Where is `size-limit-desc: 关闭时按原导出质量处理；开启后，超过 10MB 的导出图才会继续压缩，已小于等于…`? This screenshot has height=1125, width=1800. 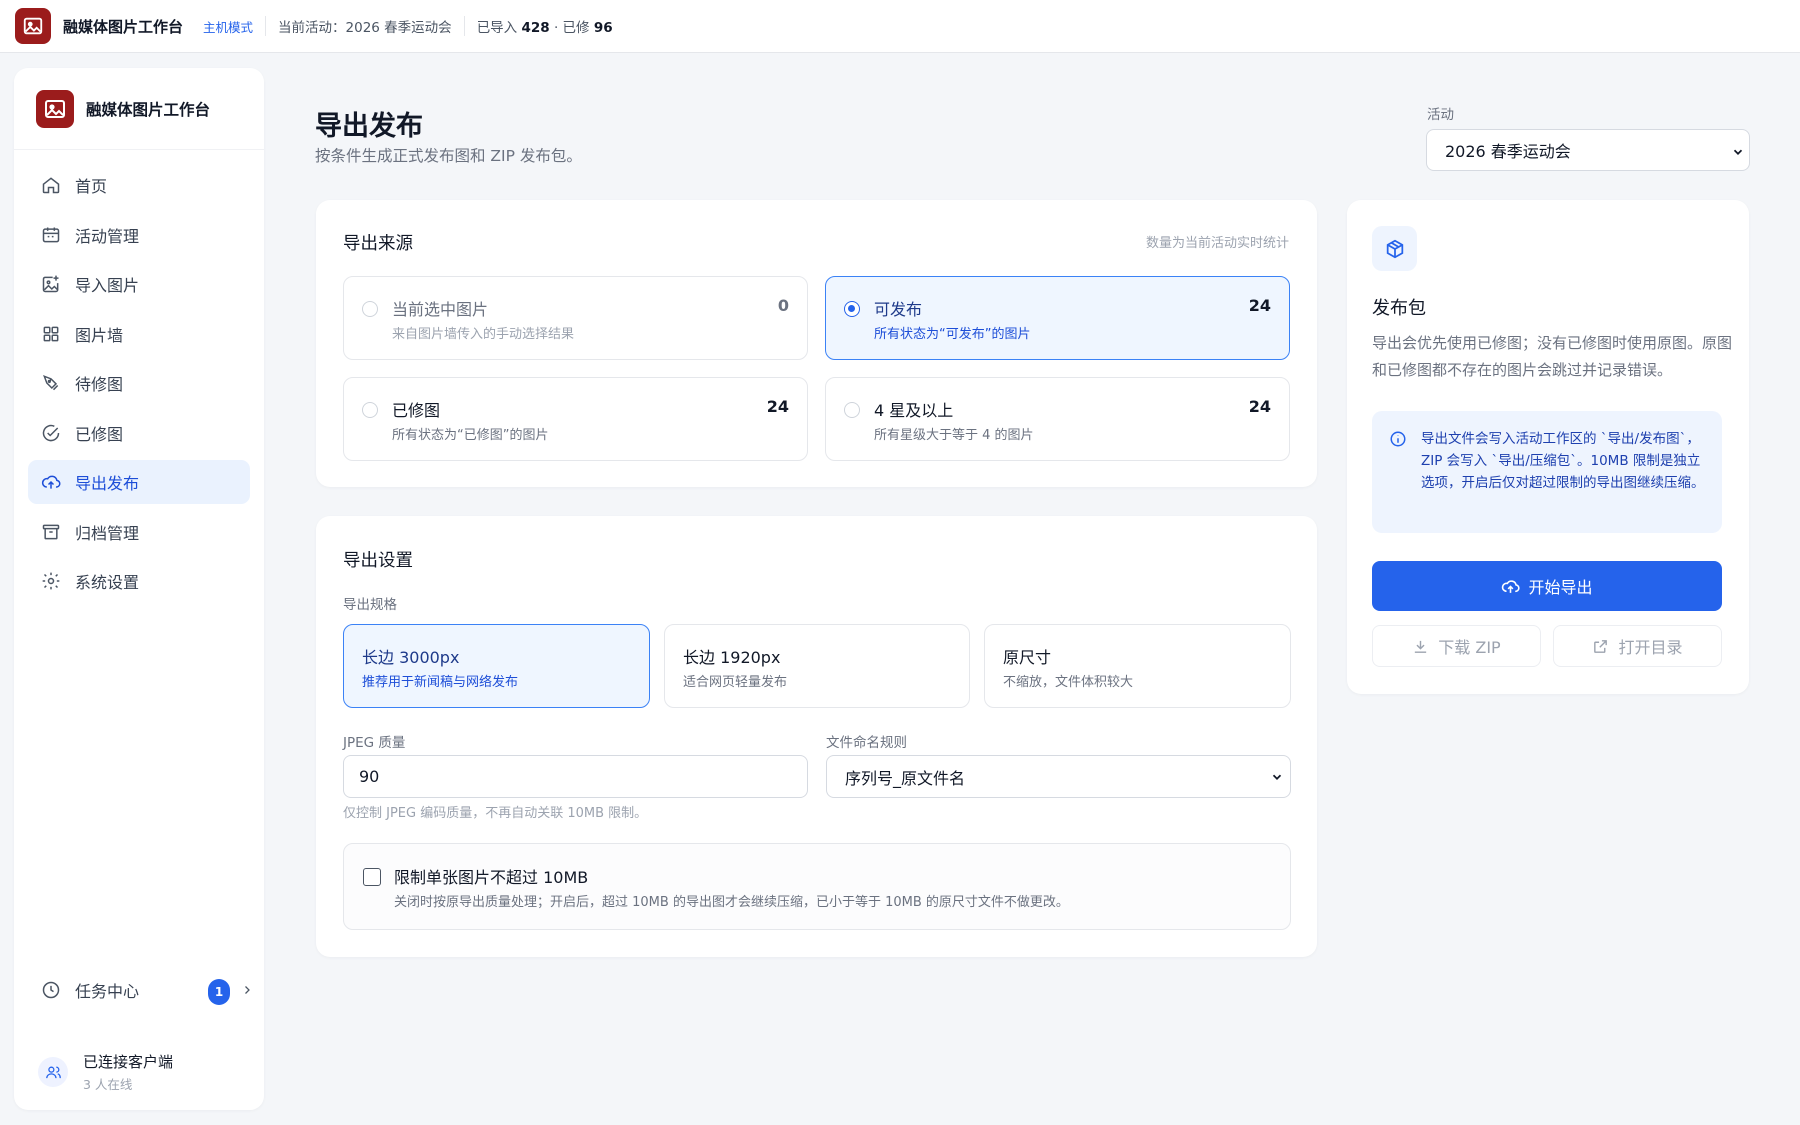
size-limit-desc: 关闭时按原导出质量处理；开启后，超过 10MB 的导出图才会继续压缩，已小于等于… is located at coordinates (731, 902).